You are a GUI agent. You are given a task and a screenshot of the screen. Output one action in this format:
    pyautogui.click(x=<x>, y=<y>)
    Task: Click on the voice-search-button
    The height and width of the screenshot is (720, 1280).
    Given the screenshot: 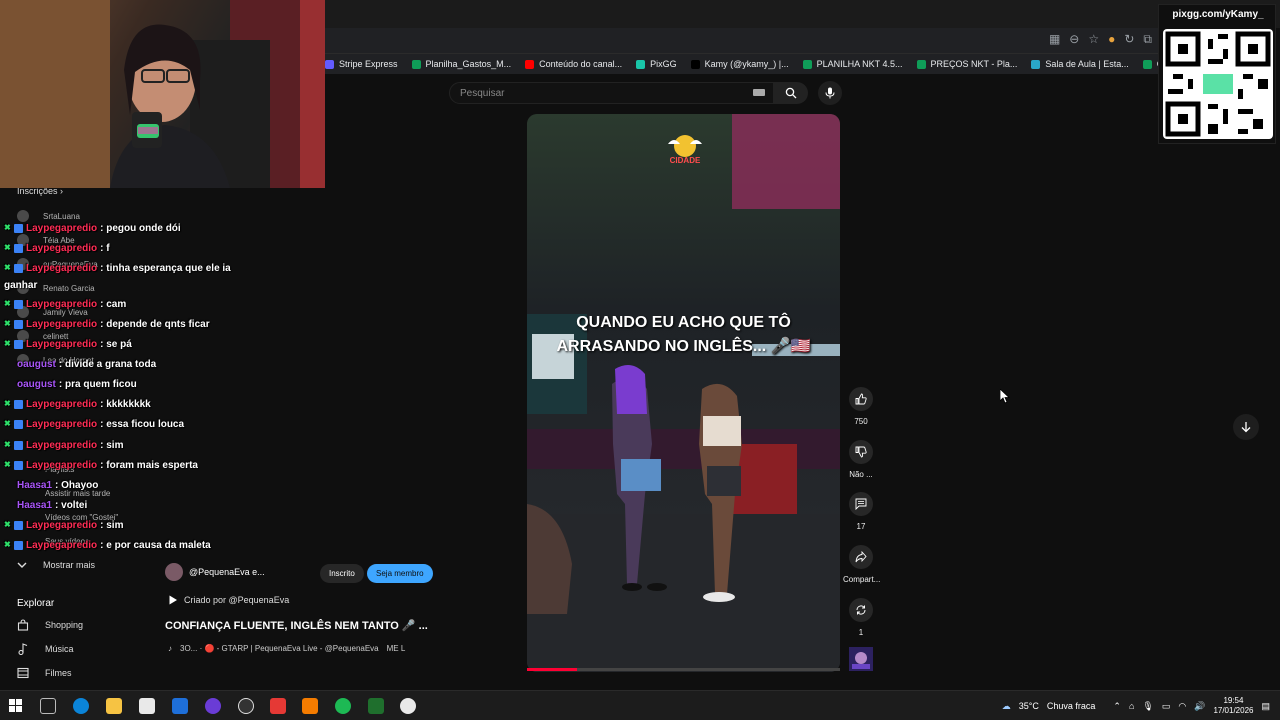 What is the action you would take?
    pyautogui.click(x=830, y=93)
    